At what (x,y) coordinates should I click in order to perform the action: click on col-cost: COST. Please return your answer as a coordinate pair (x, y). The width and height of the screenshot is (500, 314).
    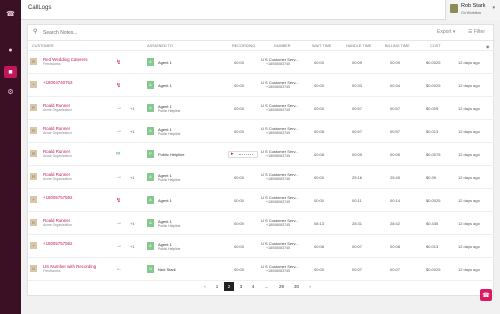
    Looking at the image, I should click on (435, 46).